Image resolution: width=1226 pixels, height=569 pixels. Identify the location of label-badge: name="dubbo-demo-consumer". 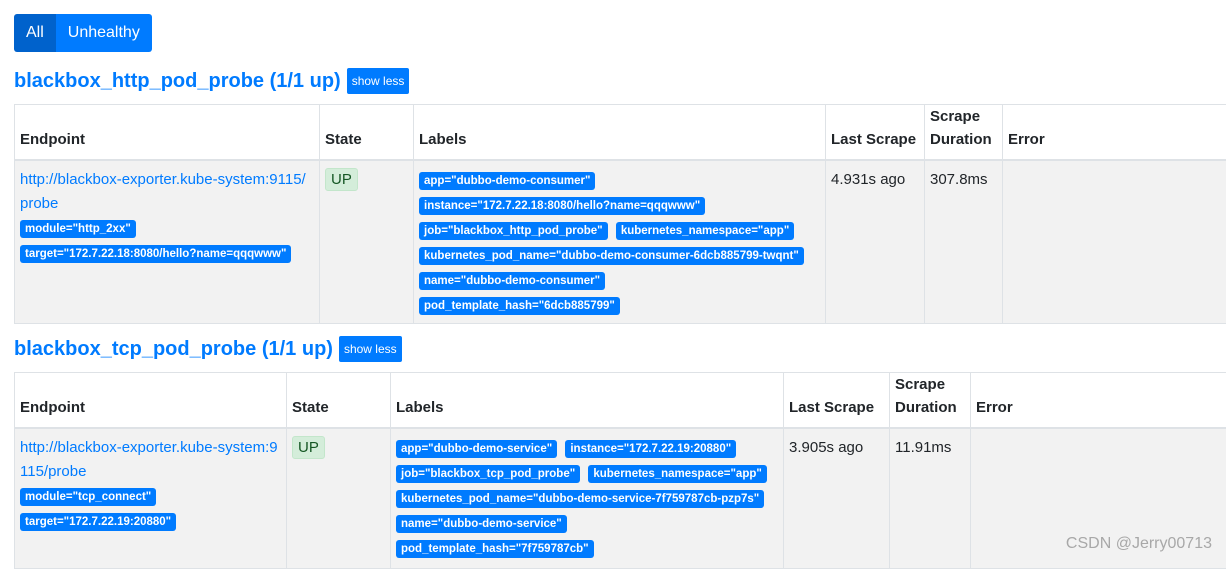
(512, 281).